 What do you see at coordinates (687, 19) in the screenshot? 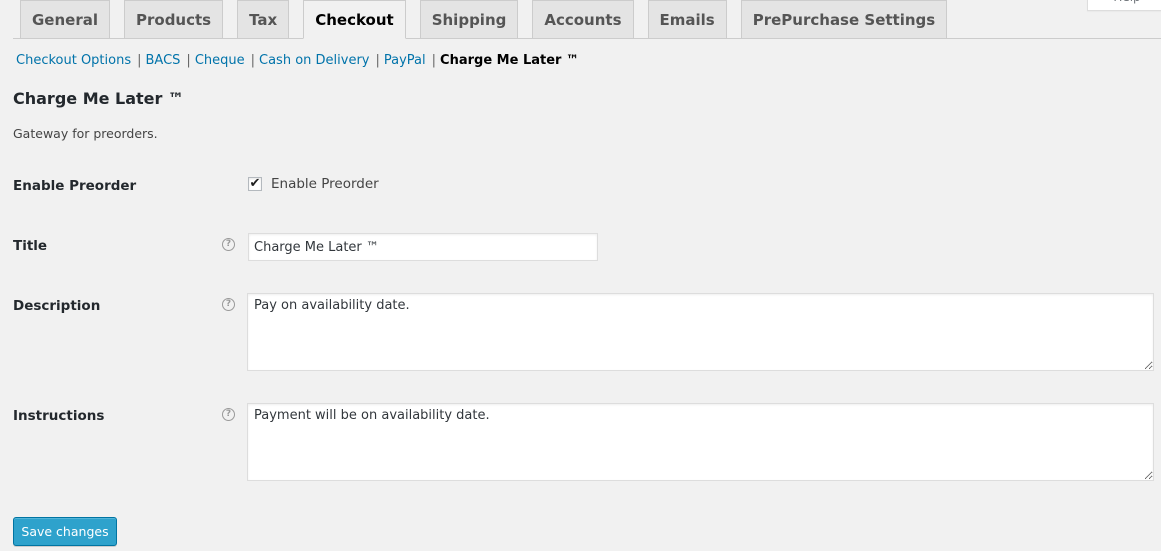
I see `tab-emails: Emails` at bounding box center [687, 19].